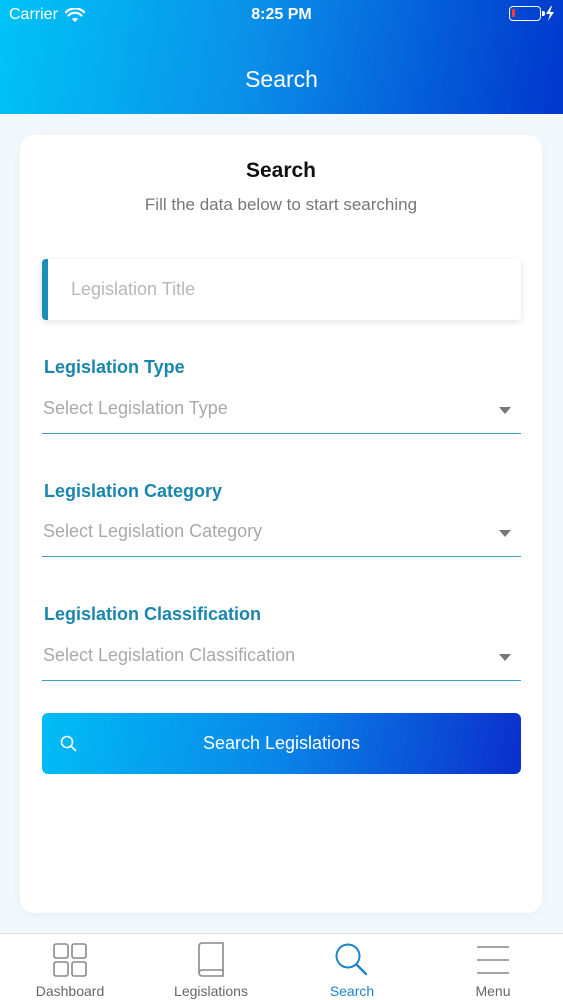 The height and width of the screenshot is (1000, 563). Describe the element at coordinates (281, 414) in the screenshot. I see `legislation-type-select: Select Legislation Type` at that location.